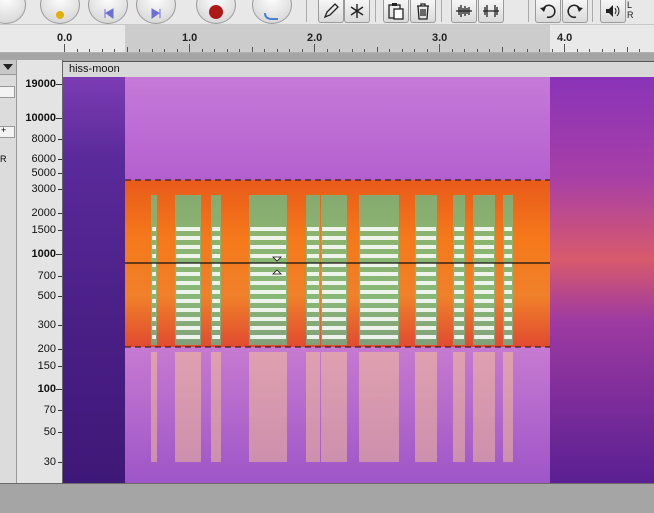  Describe the element at coordinates (190, 38) in the screenshot. I see `ruler-label: 1.0` at that location.